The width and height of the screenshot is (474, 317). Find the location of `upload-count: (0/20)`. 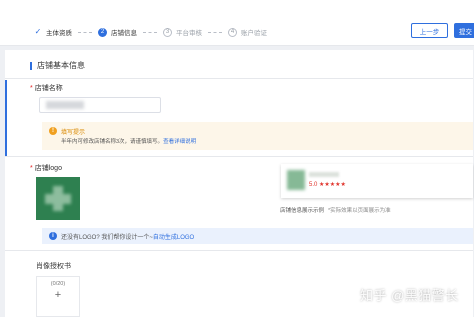

upload-count: (0/20) is located at coordinates (58, 284).